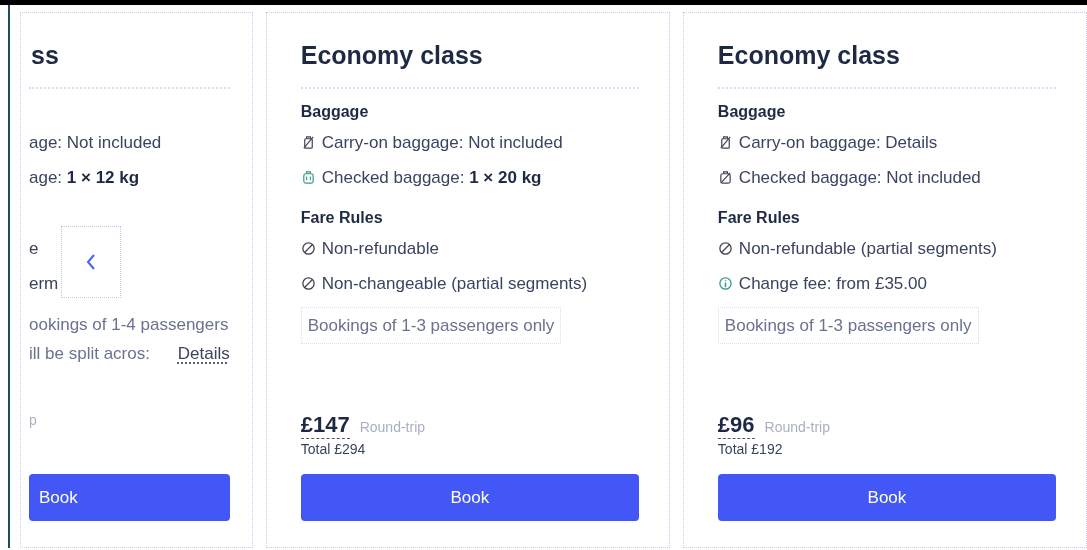  I want to click on trip-type: p, so click(33, 420).